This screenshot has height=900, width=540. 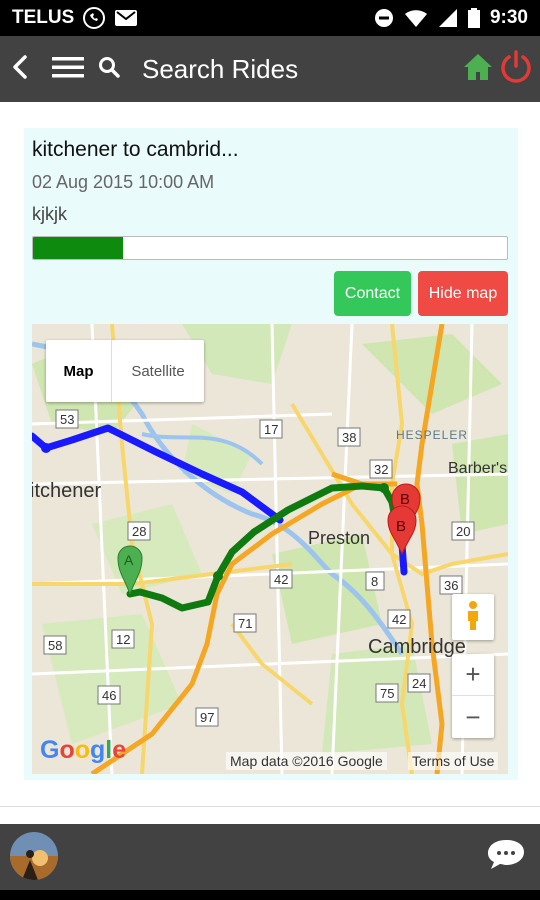 What do you see at coordinates (508, 17) in the screenshot?
I see `clock: 9:30` at bounding box center [508, 17].